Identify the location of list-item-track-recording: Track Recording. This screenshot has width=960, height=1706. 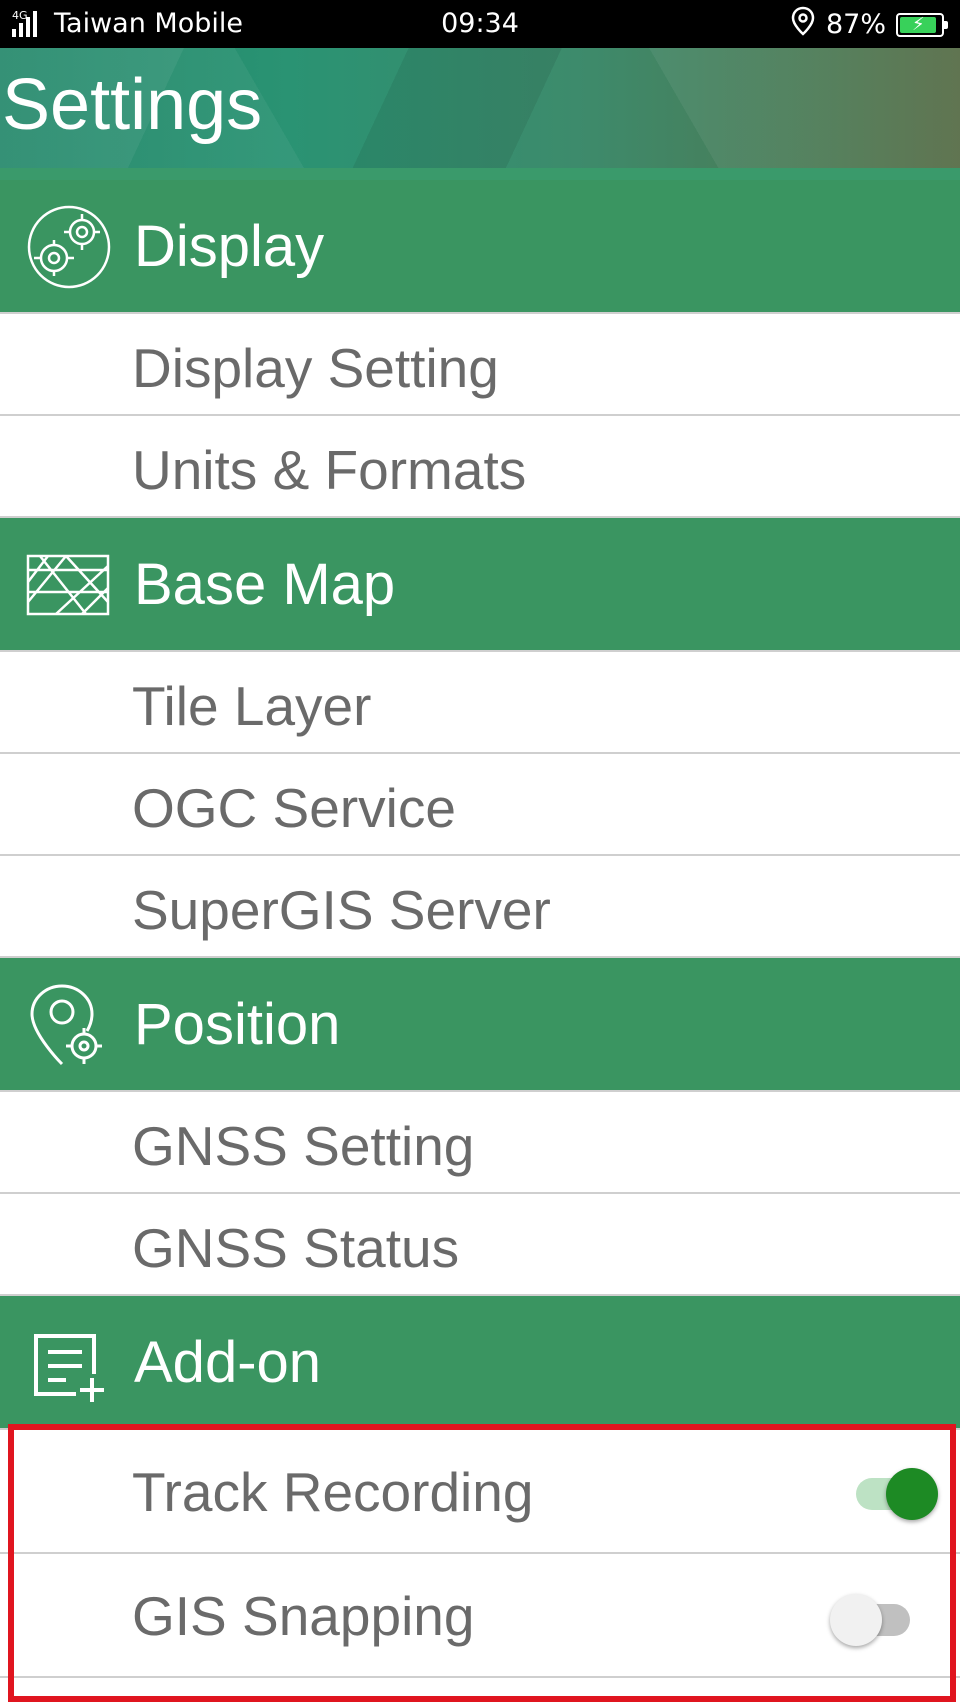
(480, 1492).